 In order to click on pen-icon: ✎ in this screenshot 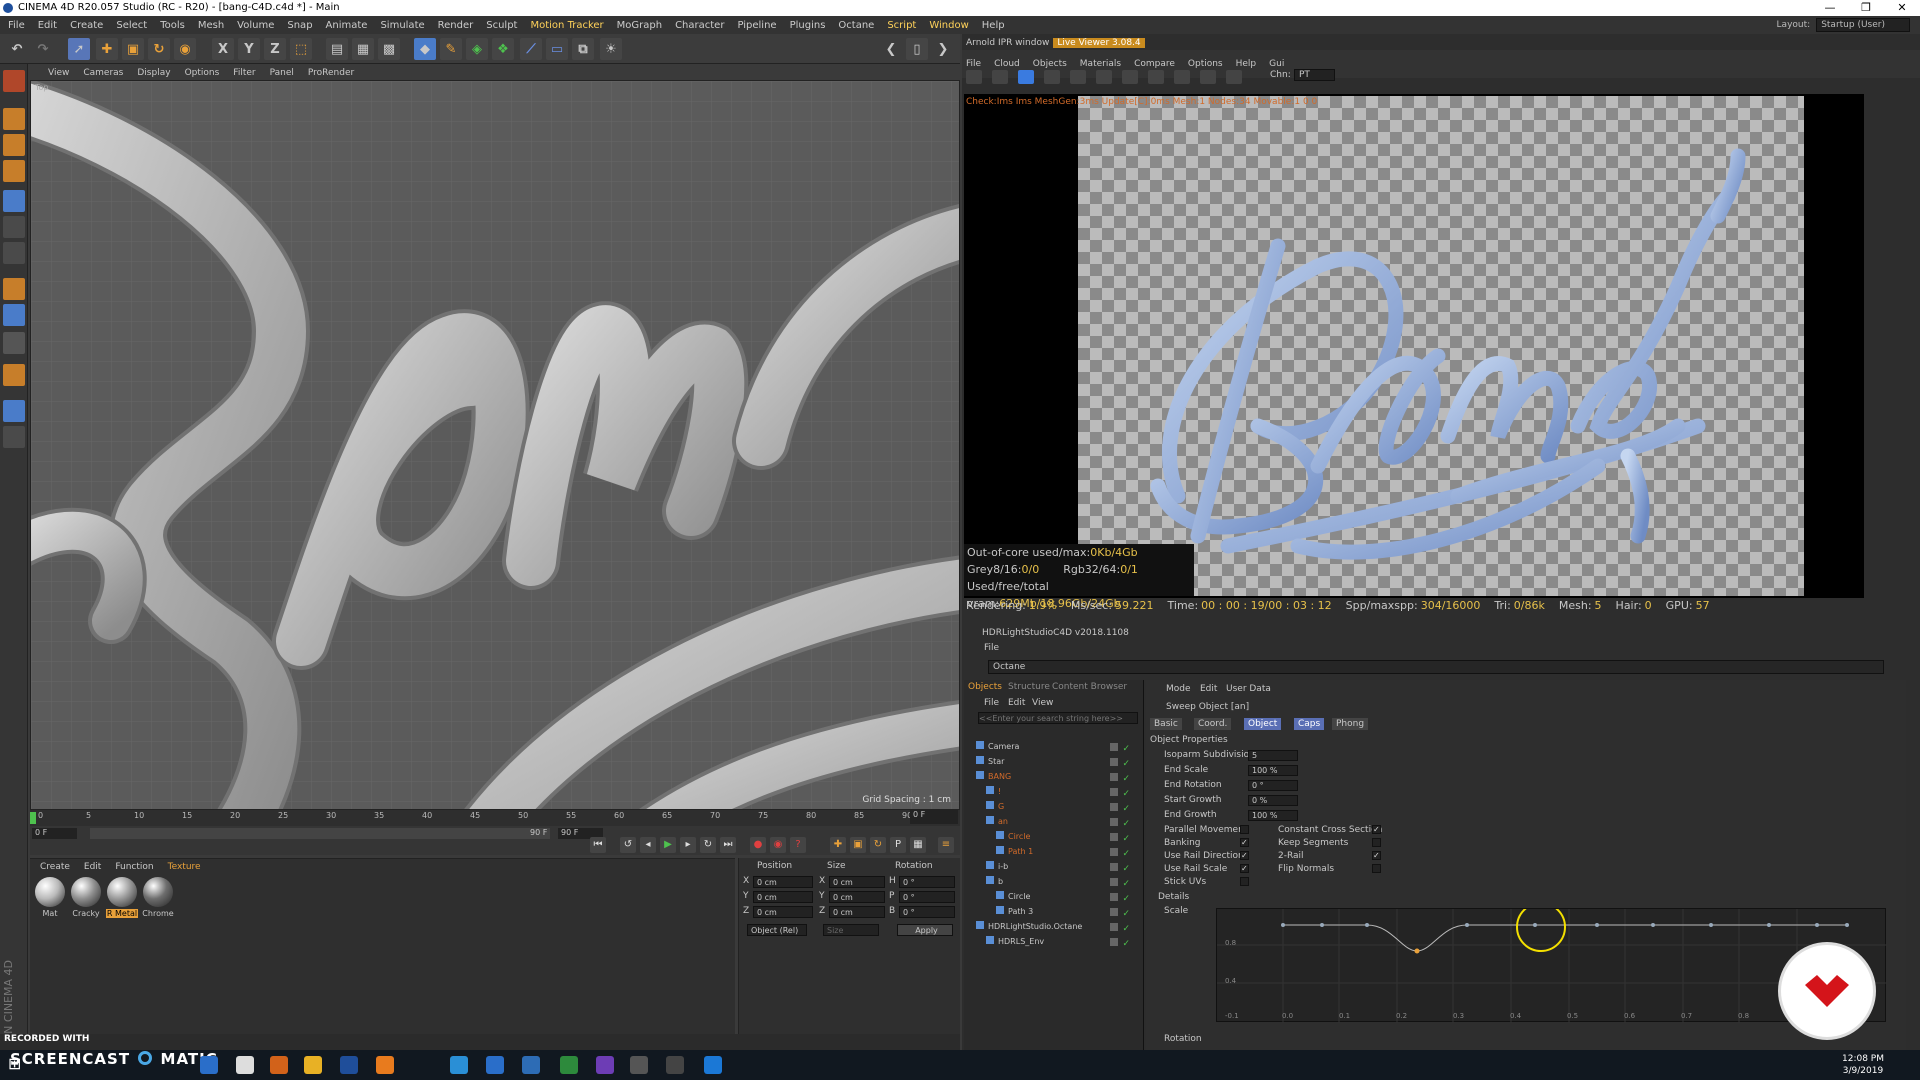, I will do `click(451, 49)`.